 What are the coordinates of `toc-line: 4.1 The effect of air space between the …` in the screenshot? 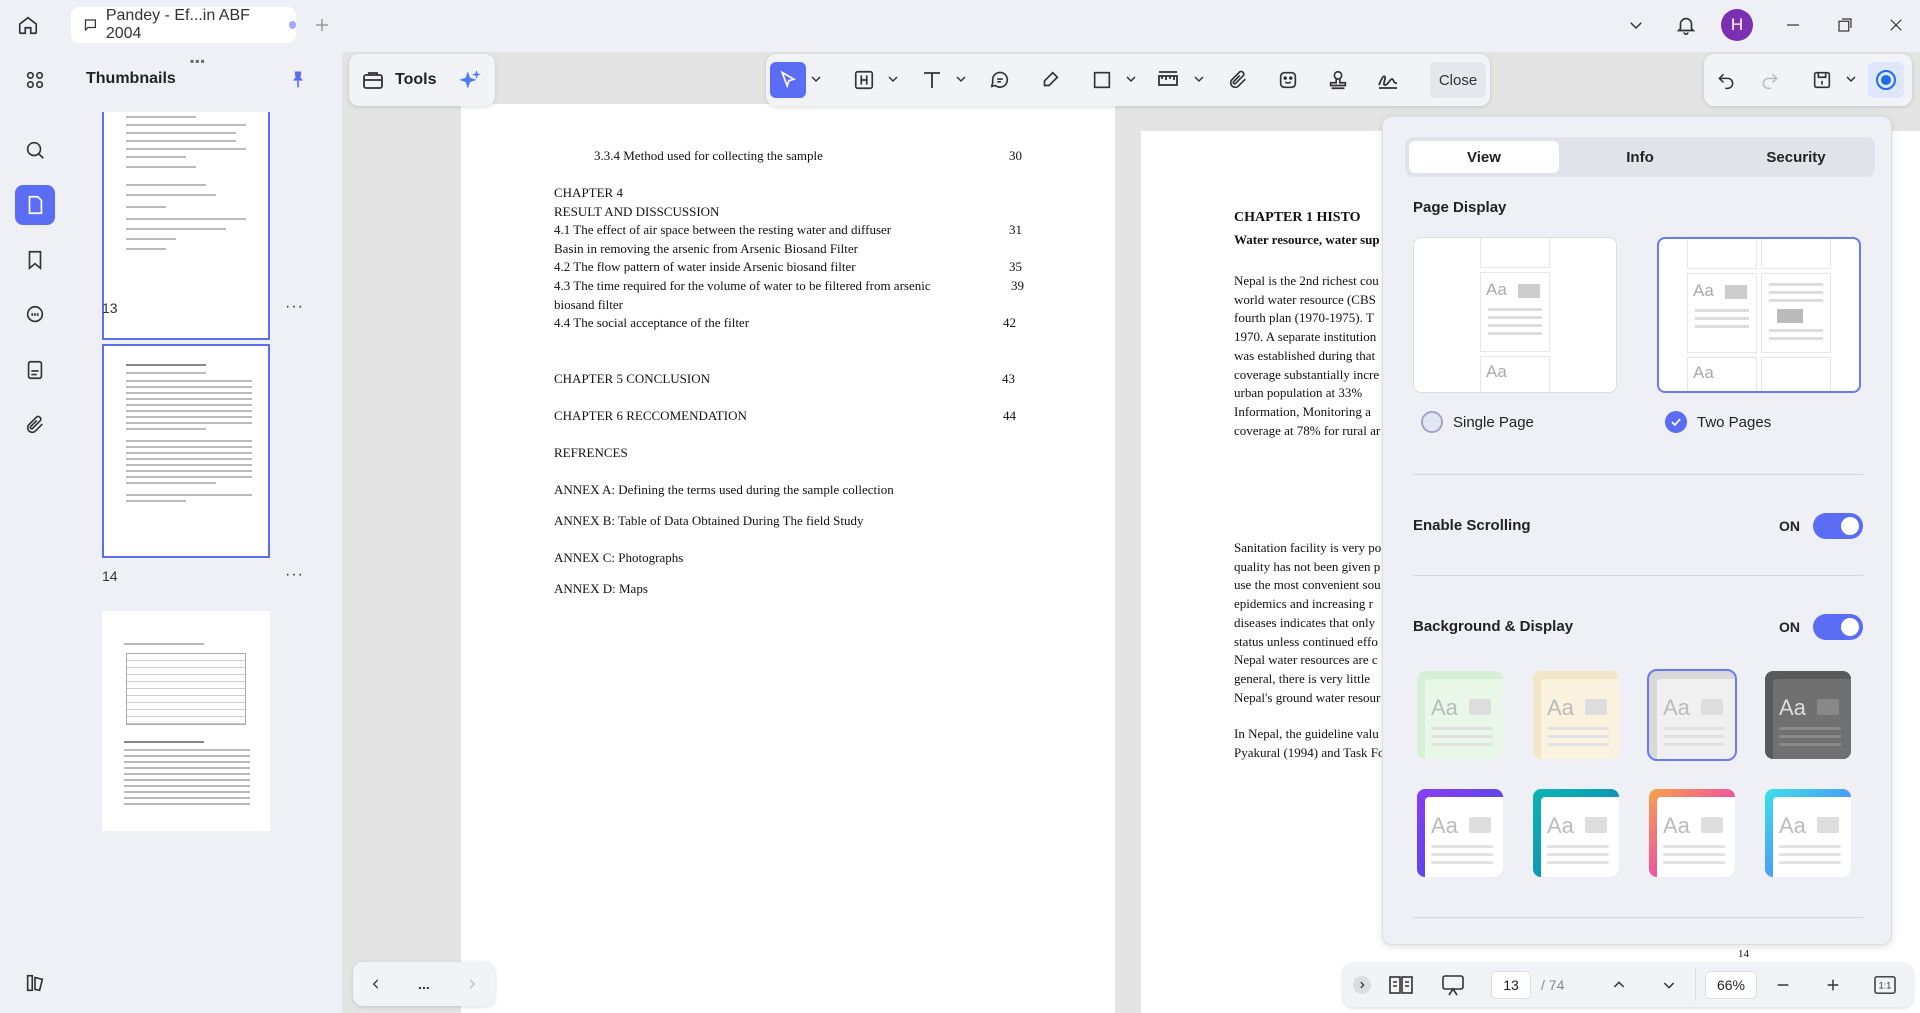 It's located at (723, 229).